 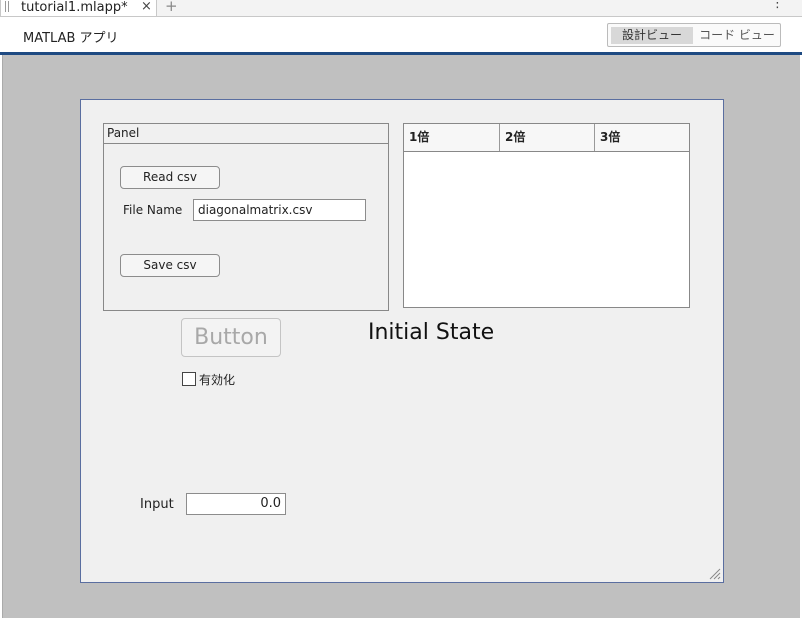 What do you see at coordinates (642, 137) in the screenshot?
I see `table-column-header: 3倍` at bounding box center [642, 137].